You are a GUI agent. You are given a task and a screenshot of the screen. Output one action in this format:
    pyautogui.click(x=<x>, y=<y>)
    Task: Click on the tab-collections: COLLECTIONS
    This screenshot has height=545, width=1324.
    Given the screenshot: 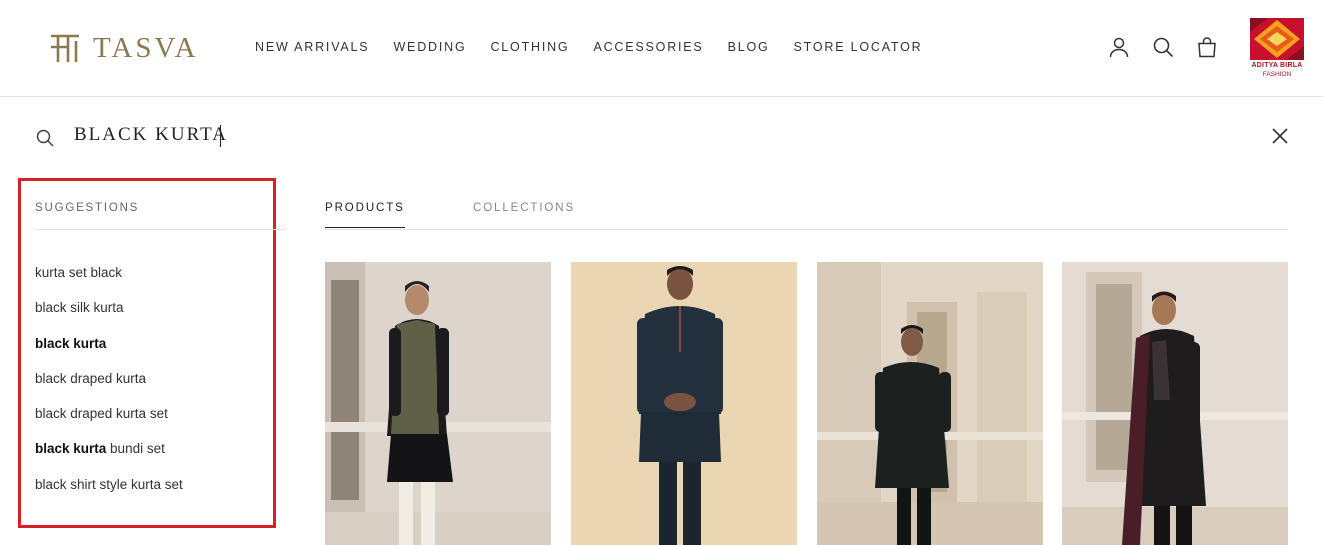 What is the action you would take?
    pyautogui.click(x=524, y=214)
    